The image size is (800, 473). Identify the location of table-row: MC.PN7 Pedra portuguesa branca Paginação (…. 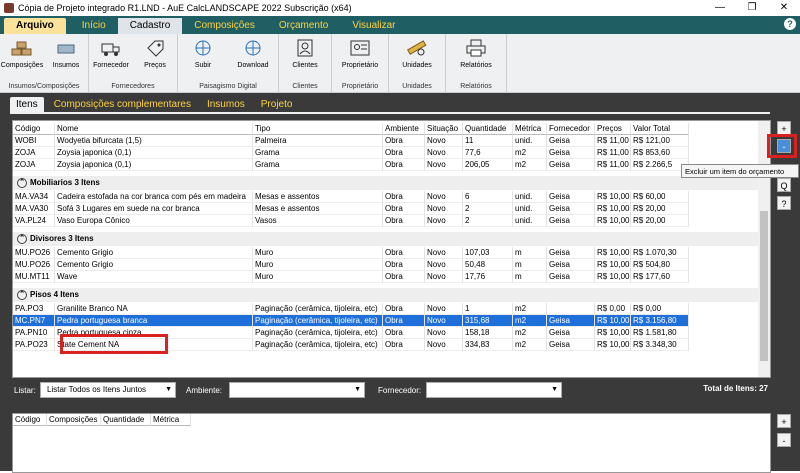
(391, 321).